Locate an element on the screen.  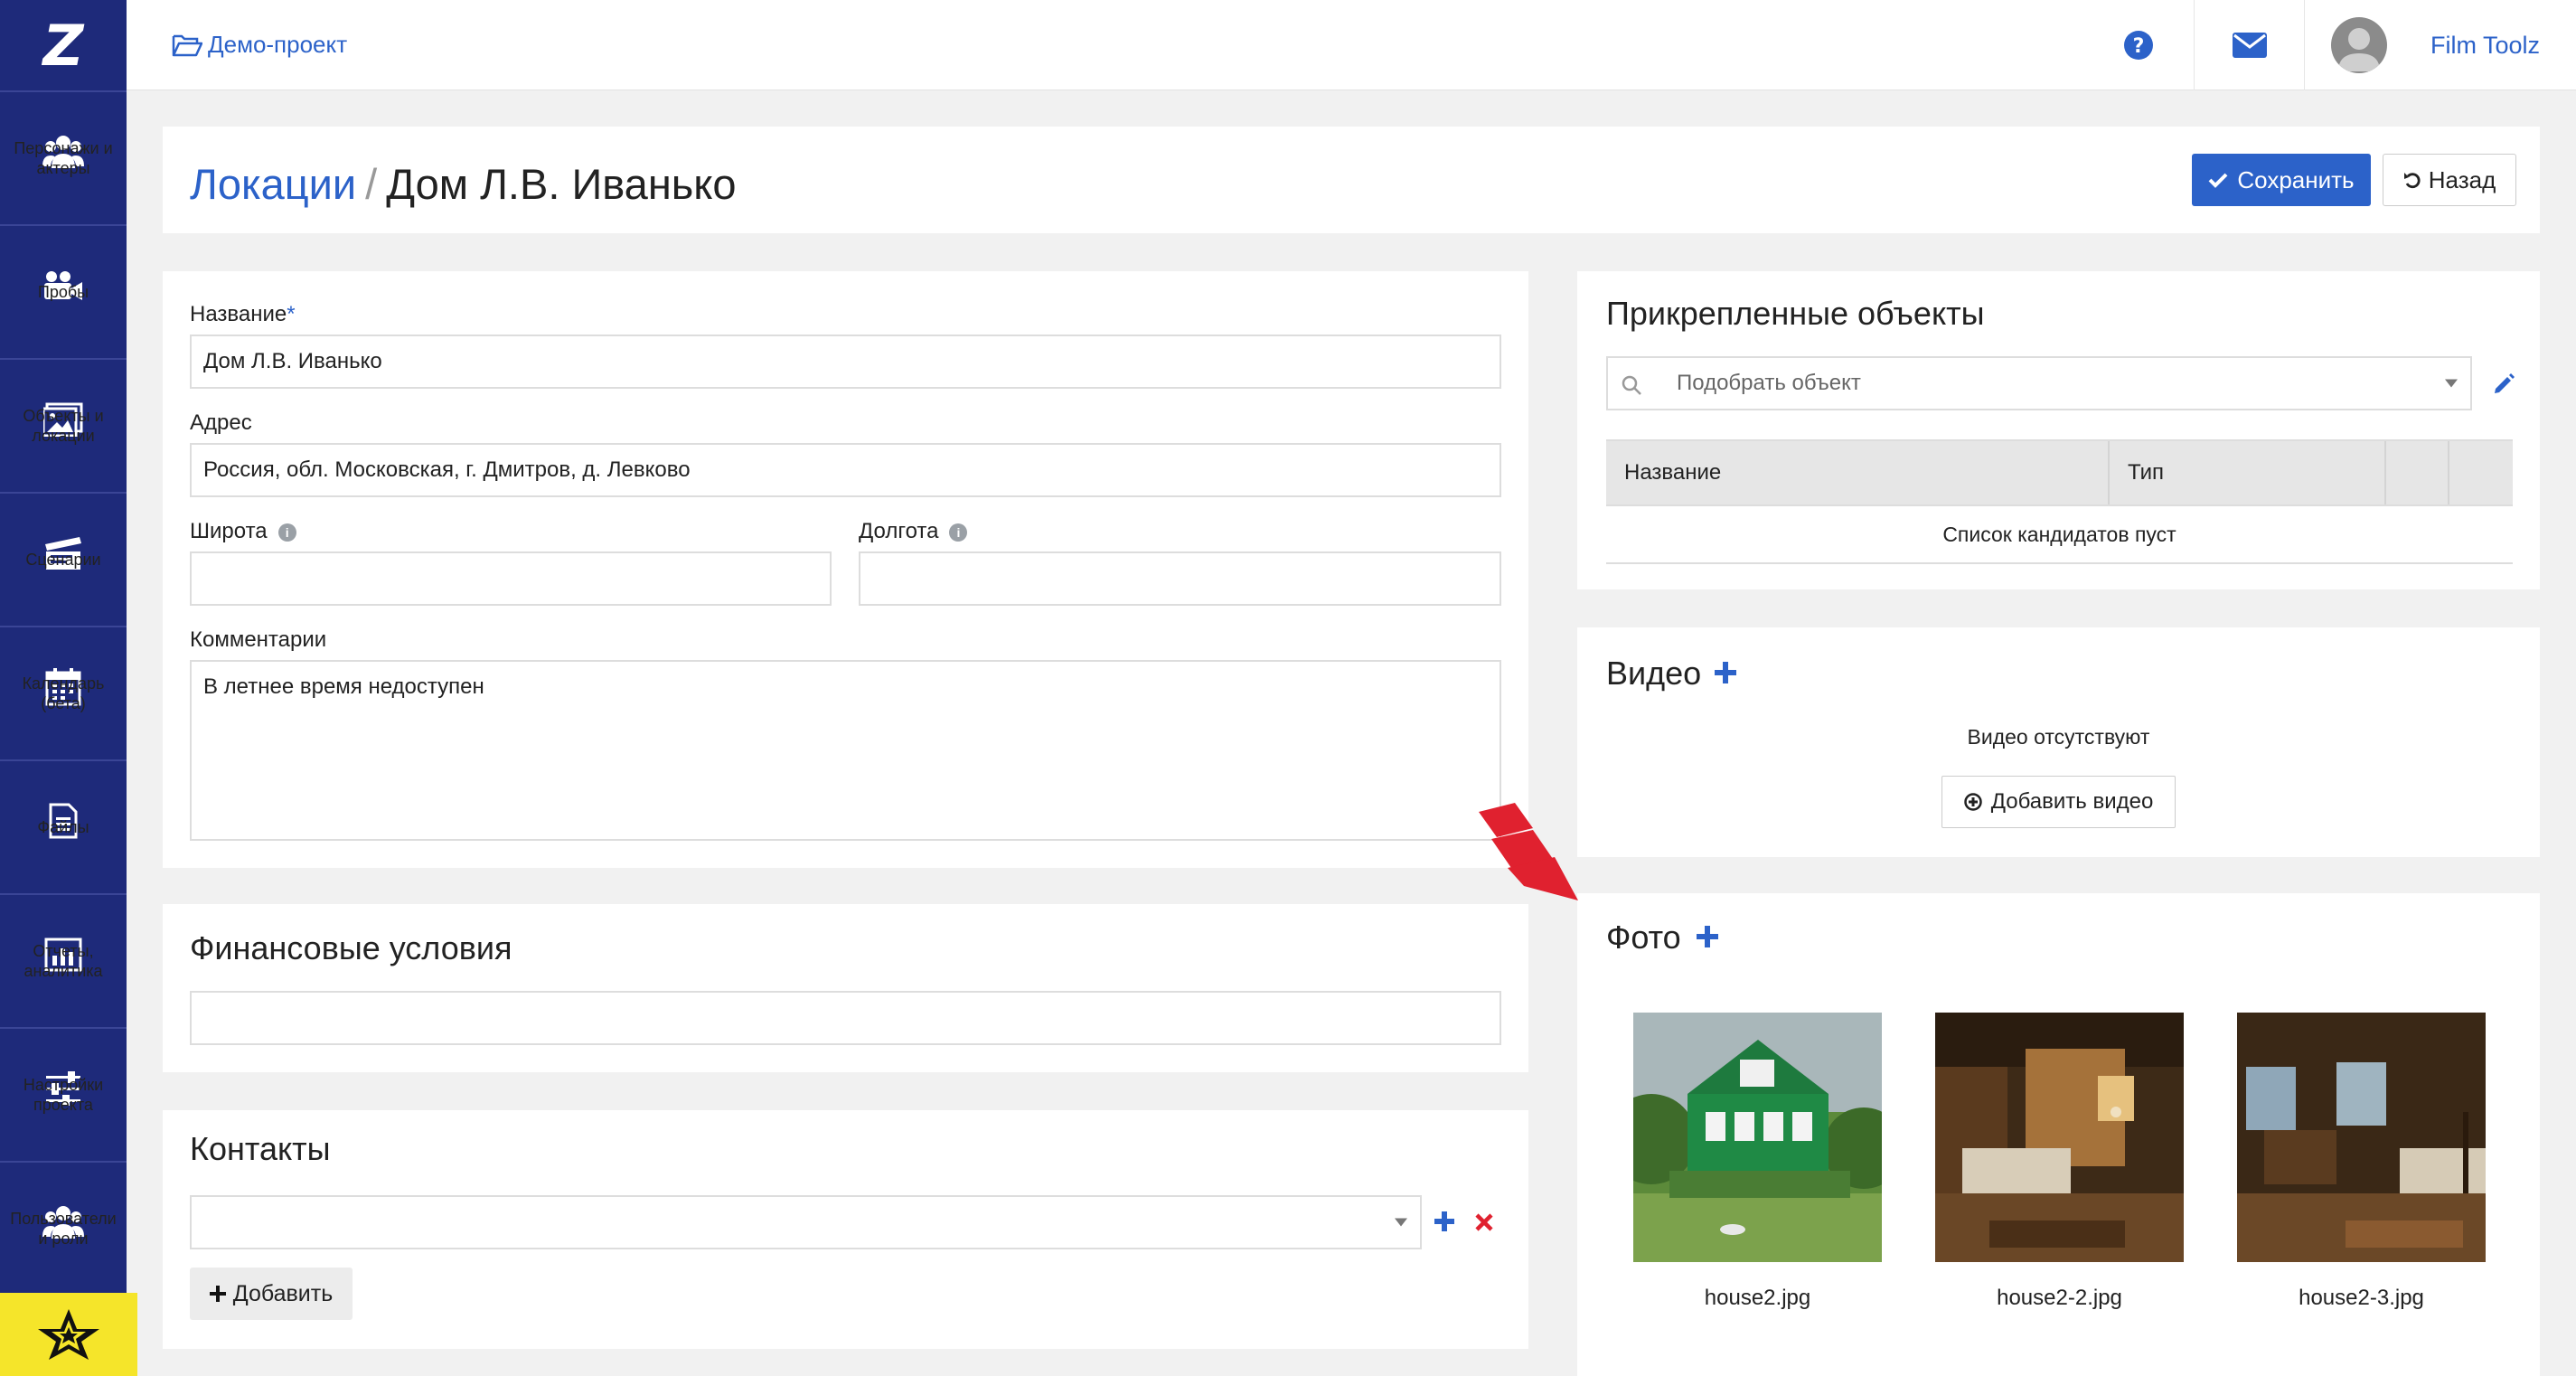
user-menu: Film Toolz is located at coordinates (2435, 45).